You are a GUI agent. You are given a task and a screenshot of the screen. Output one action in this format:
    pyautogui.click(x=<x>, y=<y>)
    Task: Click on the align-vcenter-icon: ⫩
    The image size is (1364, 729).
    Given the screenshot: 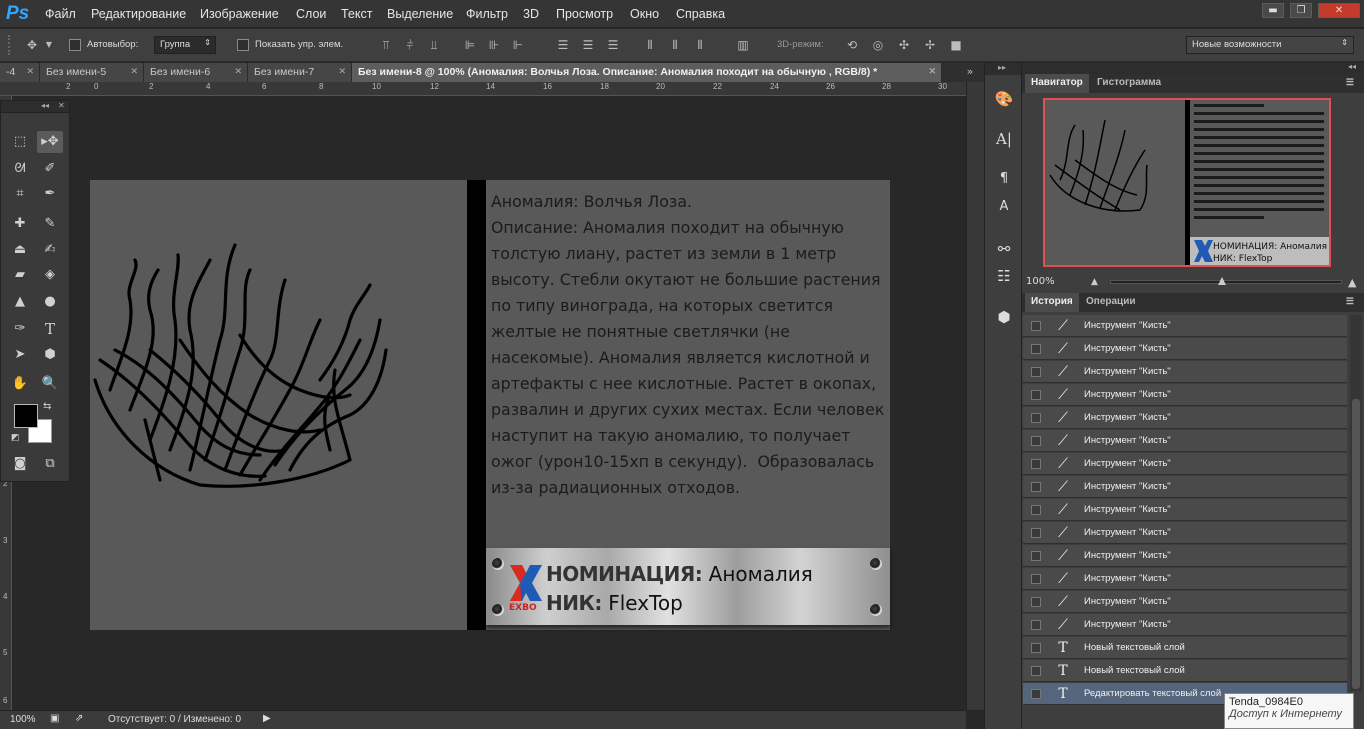 What is the action you would take?
    pyautogui.click(x=410, y=45)
    